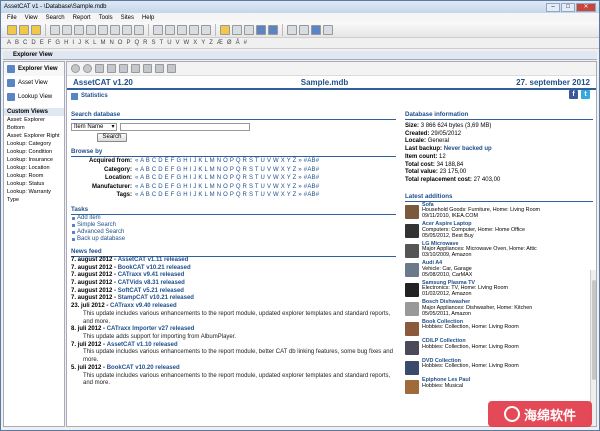  I want to click on sort-icon, so click(182, 29).